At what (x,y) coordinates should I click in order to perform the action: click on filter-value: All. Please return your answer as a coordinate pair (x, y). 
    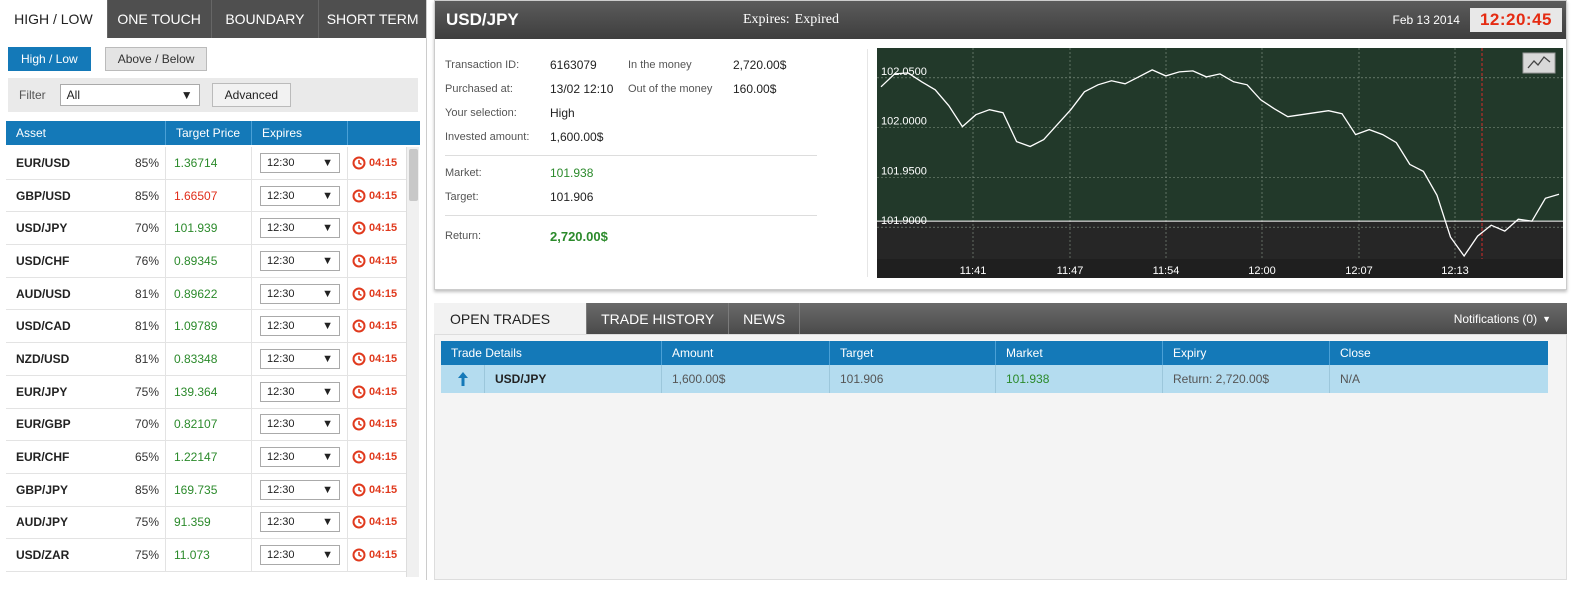
    Looking at the image, I should click on (73, 95).